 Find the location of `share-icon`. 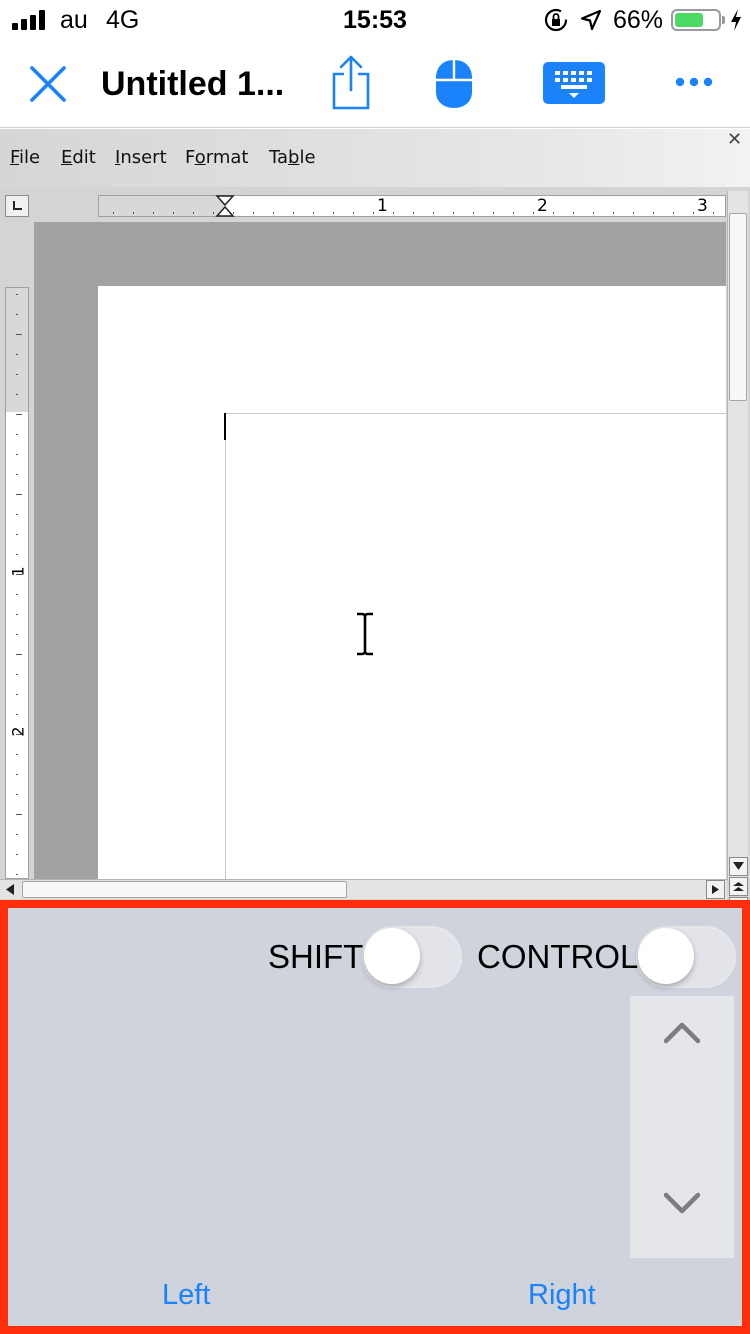

share-icon is located at coordinates (351, 83).